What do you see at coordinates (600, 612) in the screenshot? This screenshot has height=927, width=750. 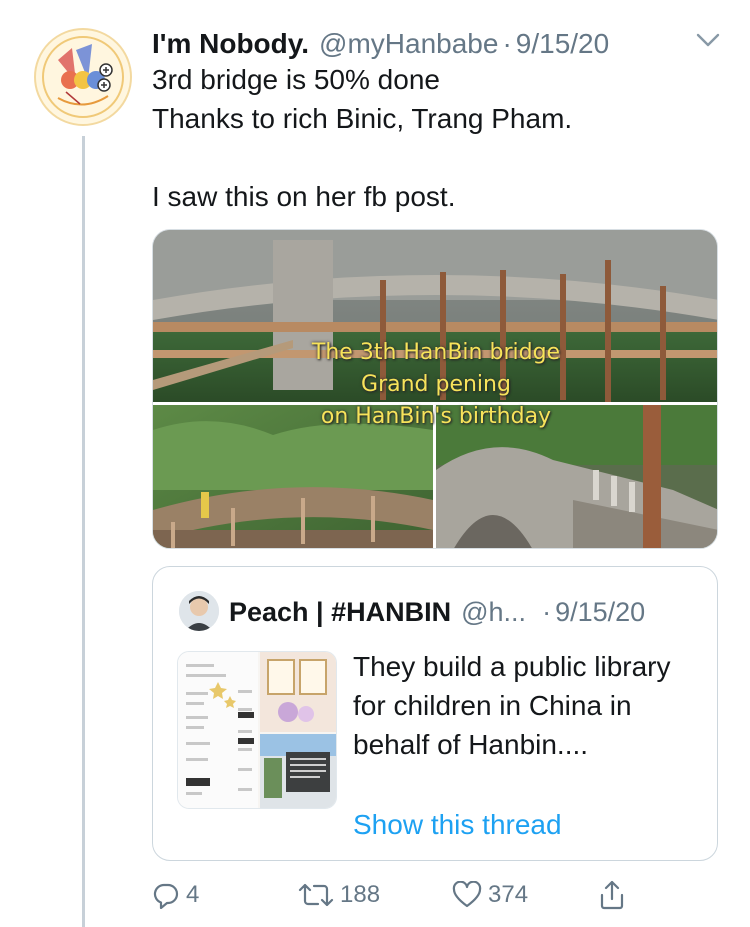 I see `quoted-tweet-date: 9/15/20` at bounding box center [600, 612].